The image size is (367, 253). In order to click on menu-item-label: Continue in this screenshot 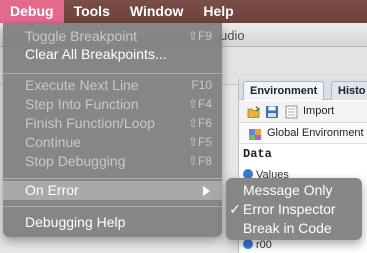, I will do `click(53, 142)`.